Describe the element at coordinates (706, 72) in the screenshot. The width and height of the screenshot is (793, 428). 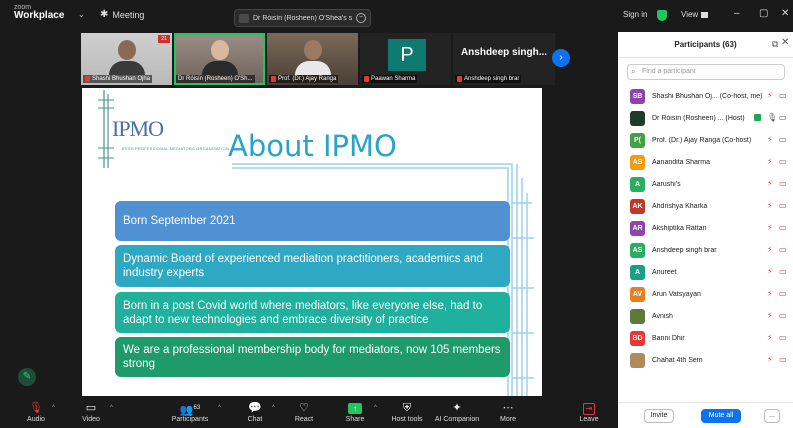
I see `participant-search-input: ⌕ Find a participant` at that location.